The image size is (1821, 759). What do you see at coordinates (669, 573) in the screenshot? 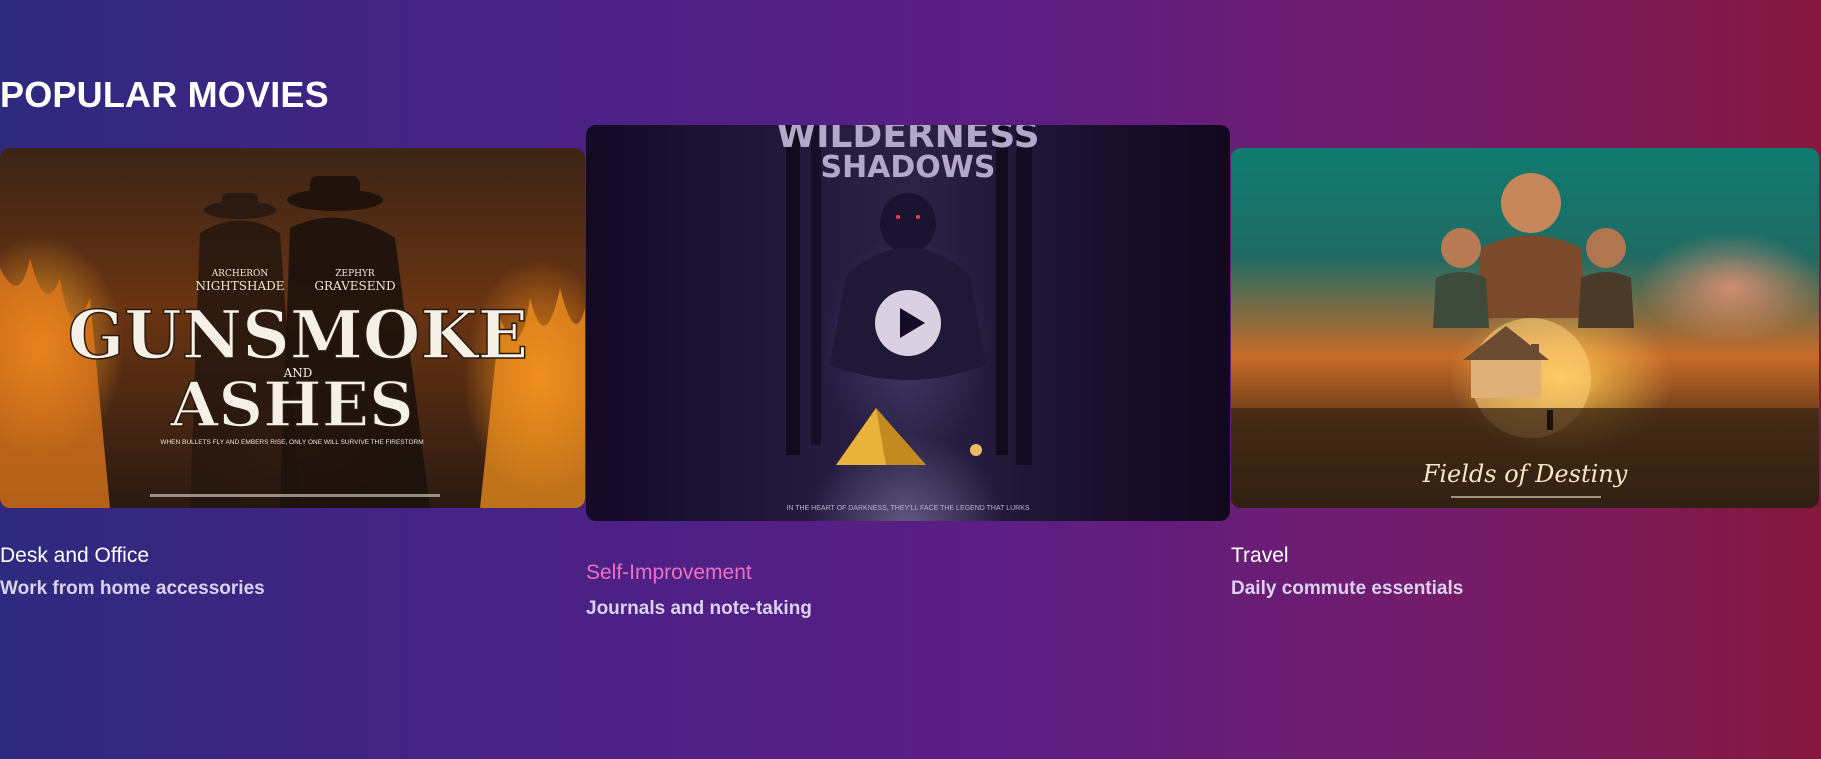
I see `card-title: Self-Improvement` at bounding box center [669, 573].